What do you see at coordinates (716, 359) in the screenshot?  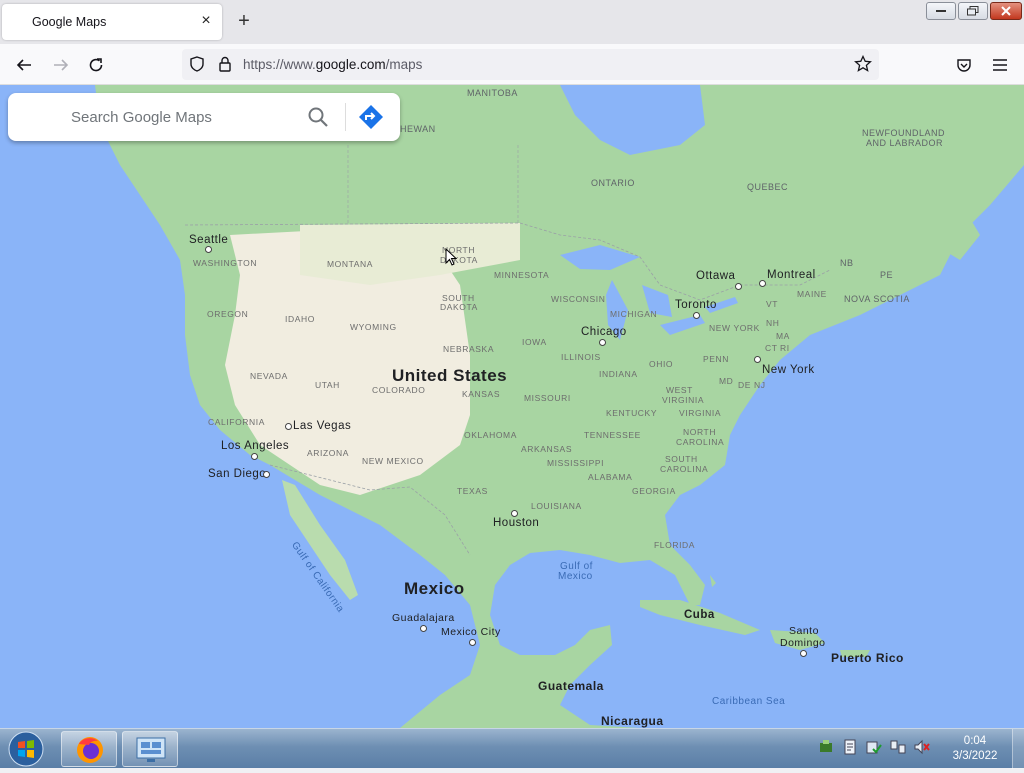 I see `label-penn: PENN` at bounding box center [716, 359].